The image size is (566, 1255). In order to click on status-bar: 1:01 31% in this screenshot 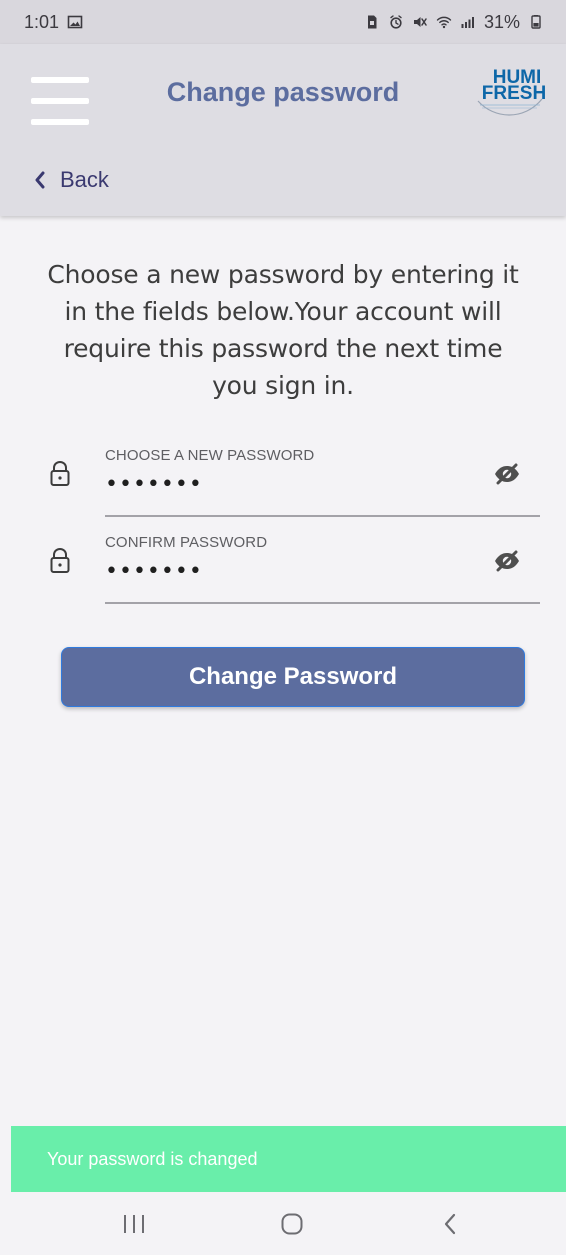, I will do `click(283, 22)`.